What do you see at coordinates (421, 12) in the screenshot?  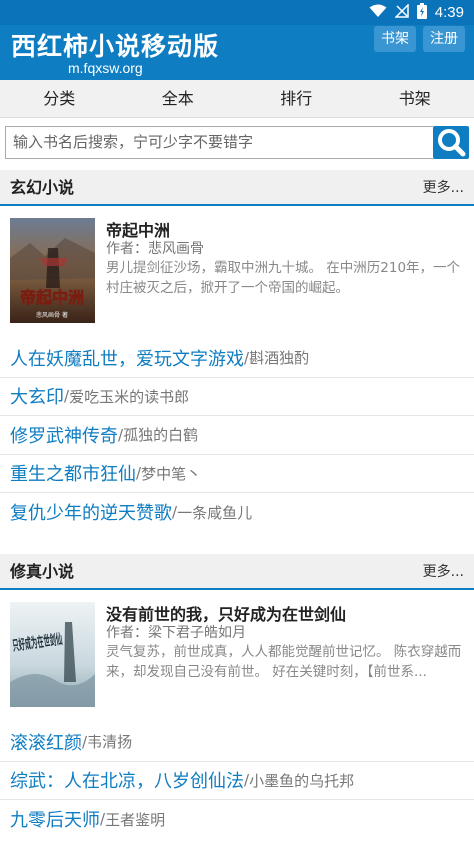 I see `battery-icon` at bounding box center [421, 12].